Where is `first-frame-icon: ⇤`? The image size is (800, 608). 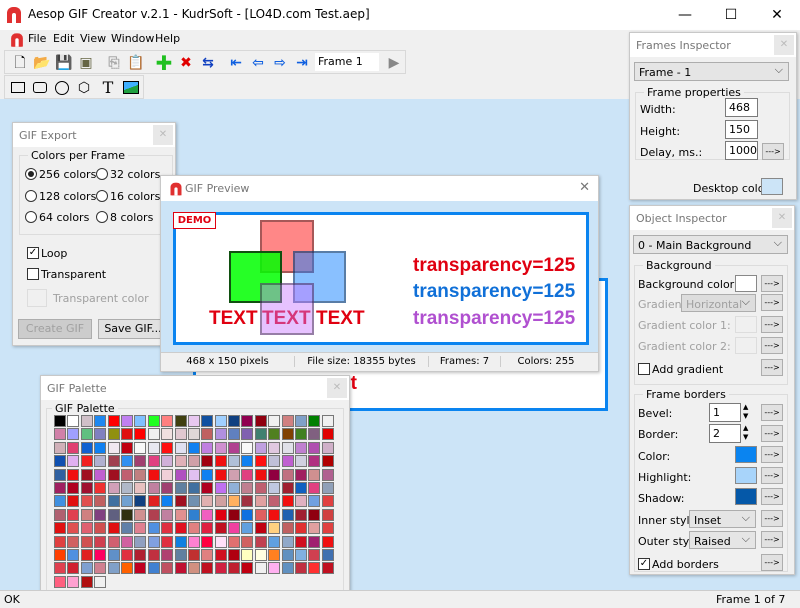 first-frame-icon: ⇤ is located at coordinates (236, 63).